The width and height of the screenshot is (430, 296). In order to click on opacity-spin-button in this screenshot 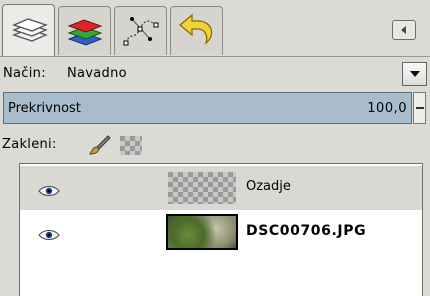, I will do `click(419, 108)`.